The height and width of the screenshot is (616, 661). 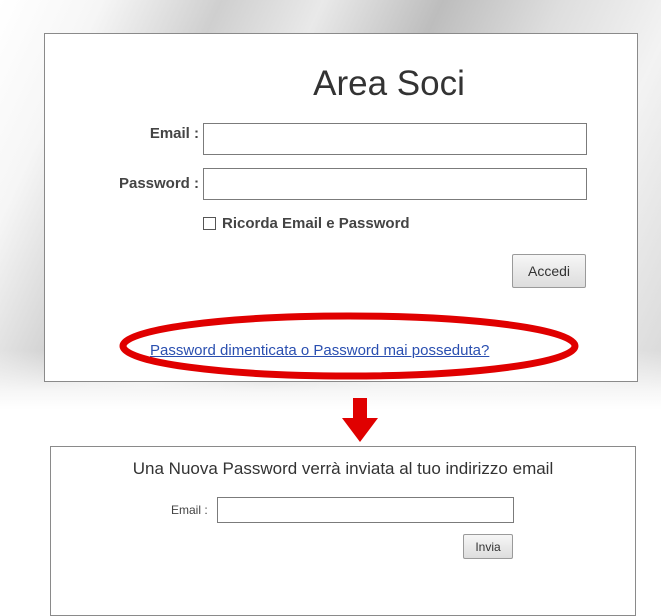 What do you see at coordinates (395, 139) in the screenshot?
I see `email-field` at bounding box center [395, 139].